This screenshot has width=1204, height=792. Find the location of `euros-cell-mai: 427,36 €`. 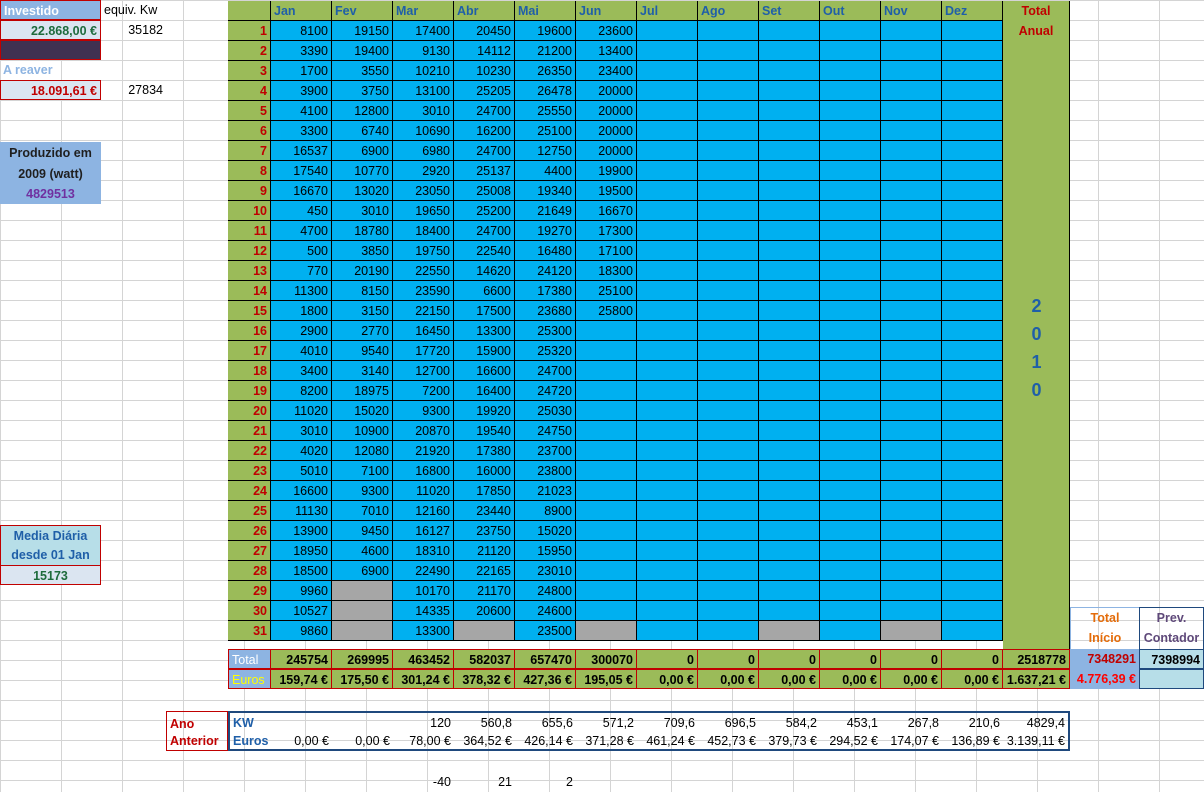

euros-cell-mai: 427,36 € is located at coordinates (545, 679).